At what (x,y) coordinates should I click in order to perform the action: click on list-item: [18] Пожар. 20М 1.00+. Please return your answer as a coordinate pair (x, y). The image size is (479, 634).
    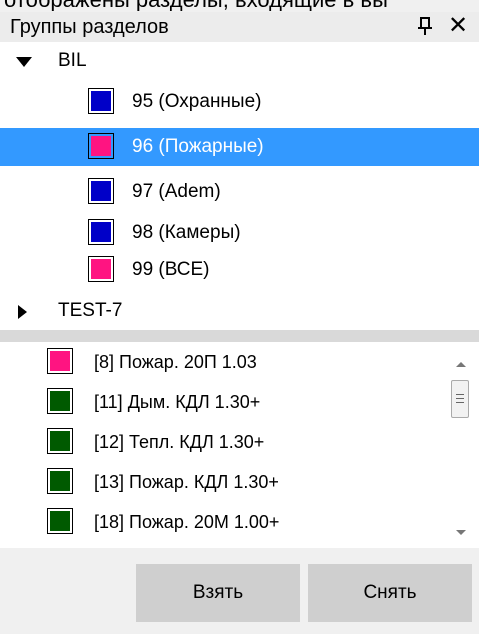
    Looking at the image, I should click on (225, 522).